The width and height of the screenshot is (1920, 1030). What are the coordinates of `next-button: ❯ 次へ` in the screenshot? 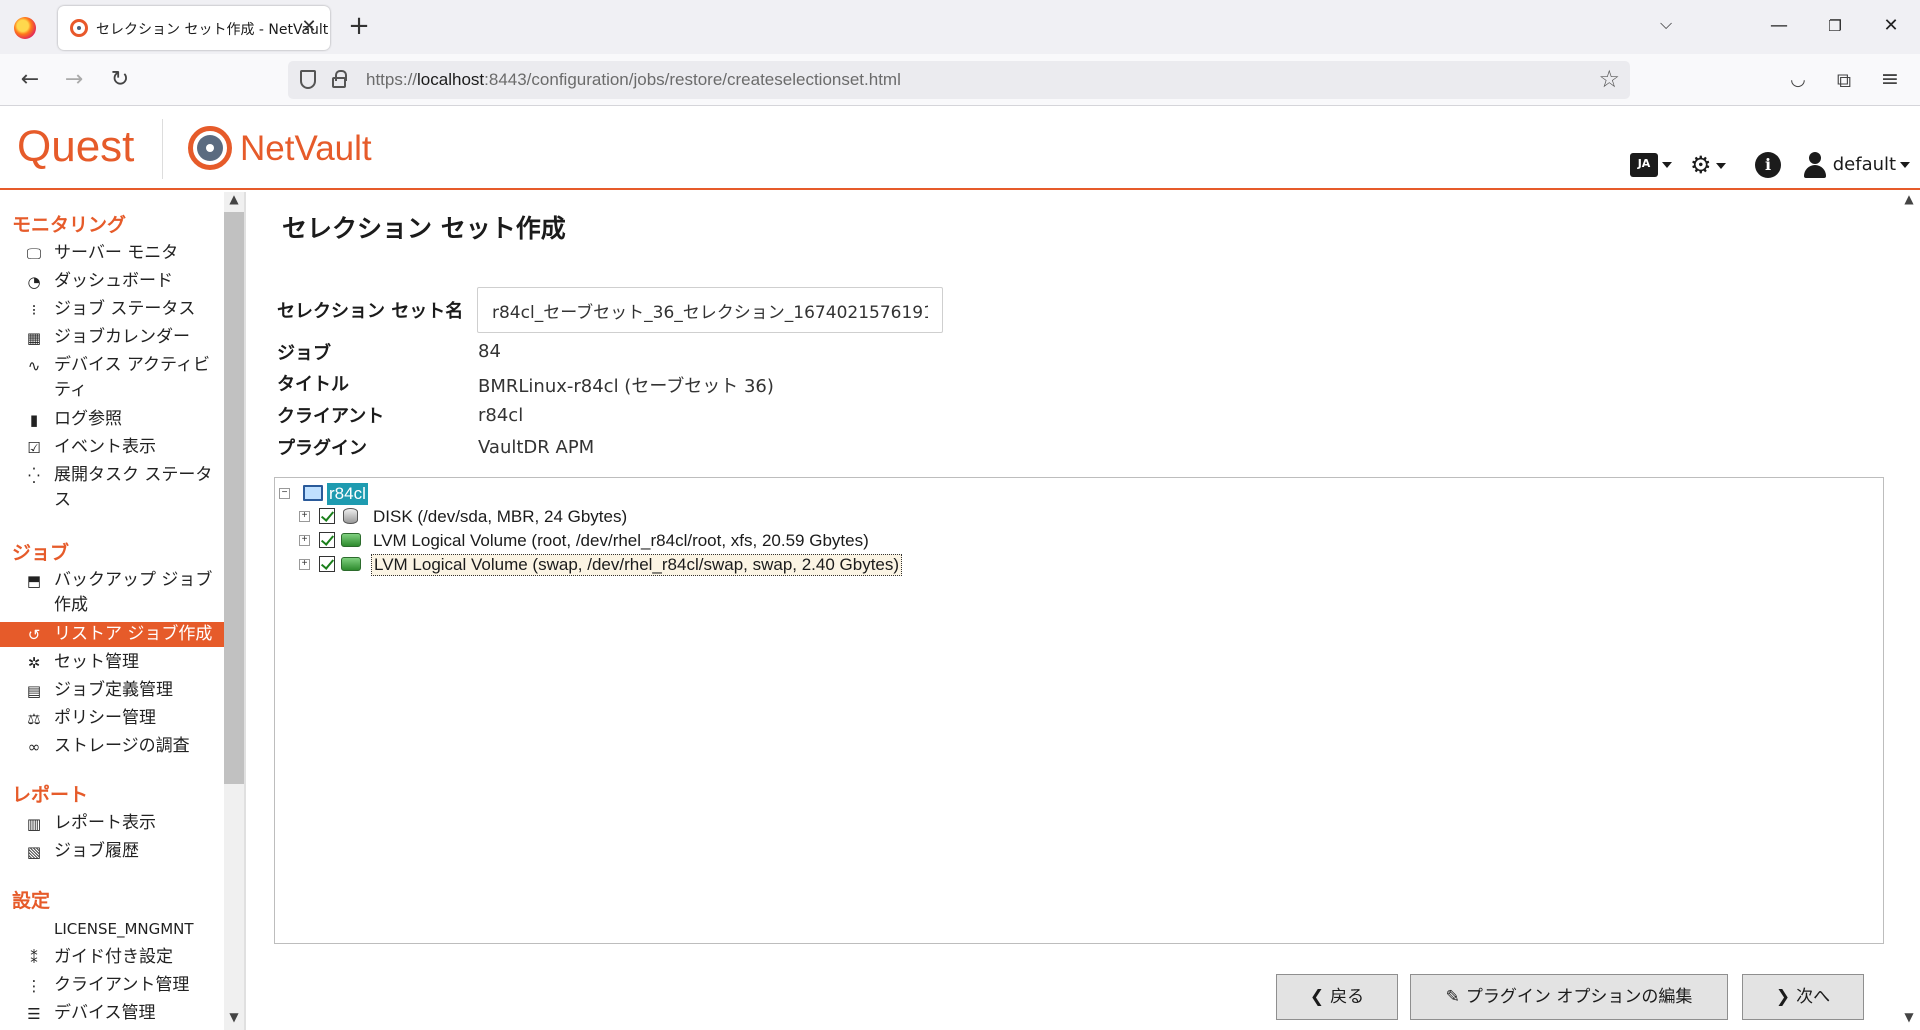 It's located at (1803, 997).